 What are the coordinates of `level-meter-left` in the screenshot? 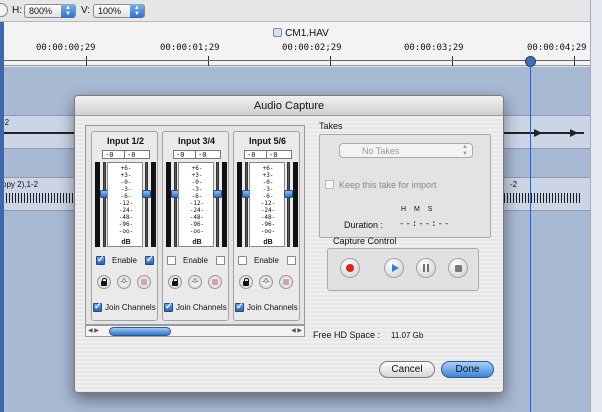 It's located at (239, 204).